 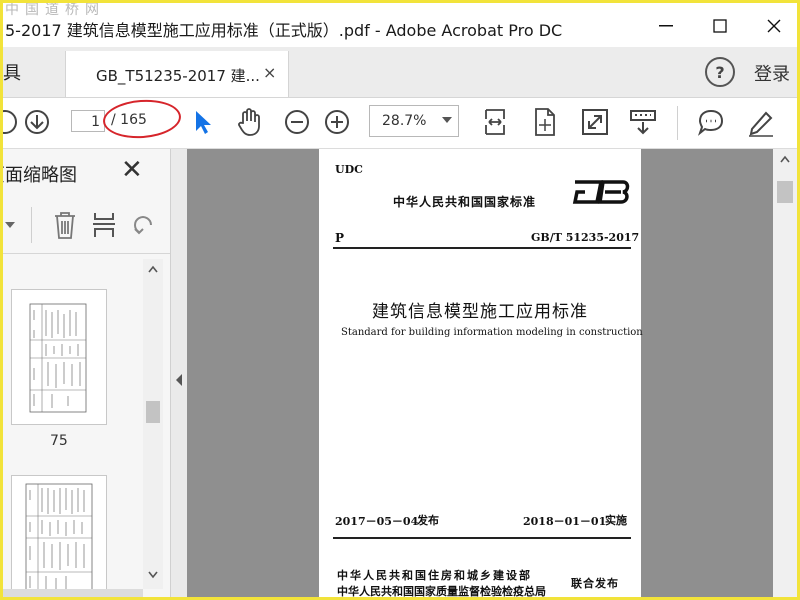 I want to click on zoom-in-button, so click(x=337, y=122).